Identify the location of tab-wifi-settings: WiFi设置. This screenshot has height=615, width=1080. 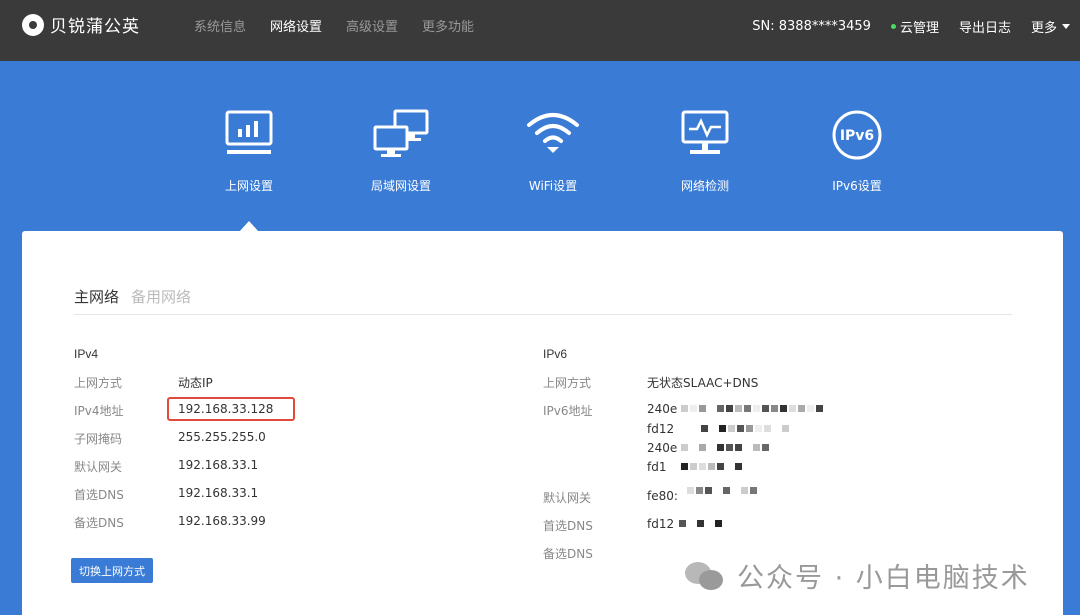
(553, 151).